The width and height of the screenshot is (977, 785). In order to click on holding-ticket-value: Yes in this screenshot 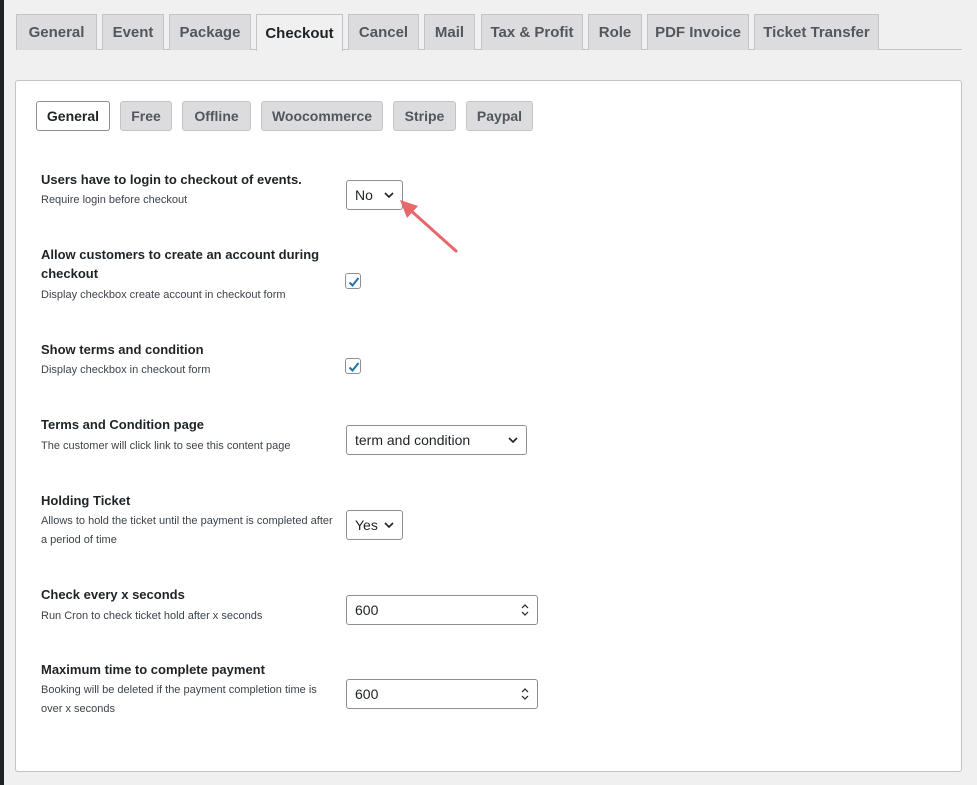, I will do `click(366, 525)`.